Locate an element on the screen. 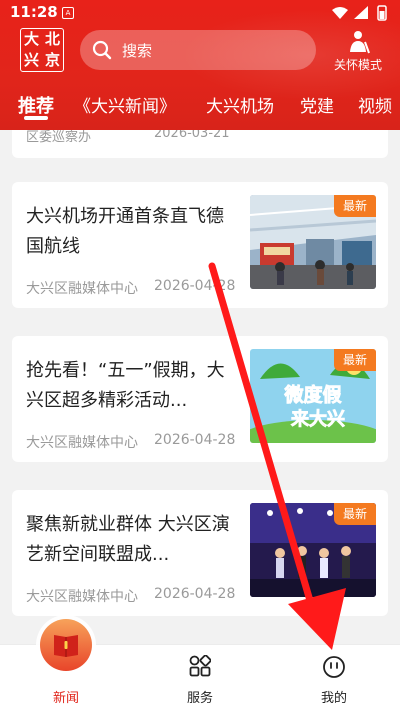  bottom-nav: 新闻 服务 我的 is located at coordinates (200, 666).